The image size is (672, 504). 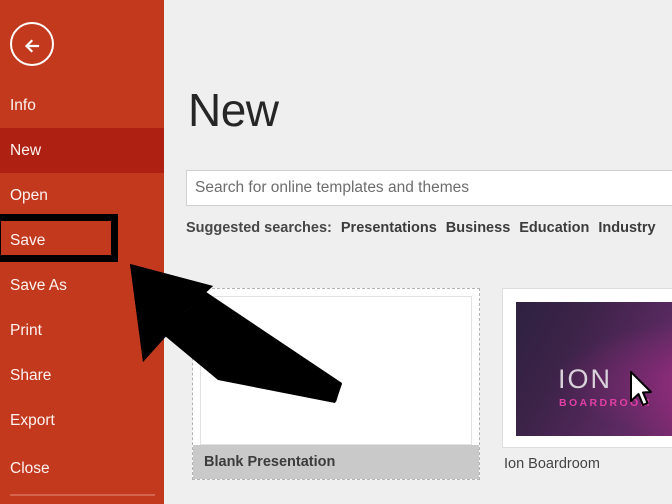 What do you see at coordinates (82, 330) in the screenshot?
I see `sidebar-item-print: Print` at bounding box center [82, 330].